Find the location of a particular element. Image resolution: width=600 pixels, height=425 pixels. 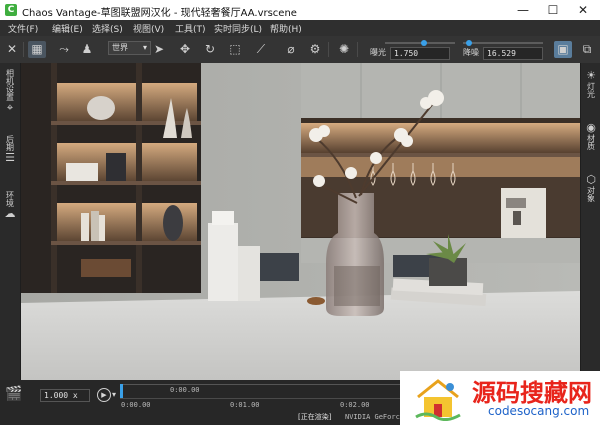

camera-icon: ⌖ is located at coordinates (10, 107).